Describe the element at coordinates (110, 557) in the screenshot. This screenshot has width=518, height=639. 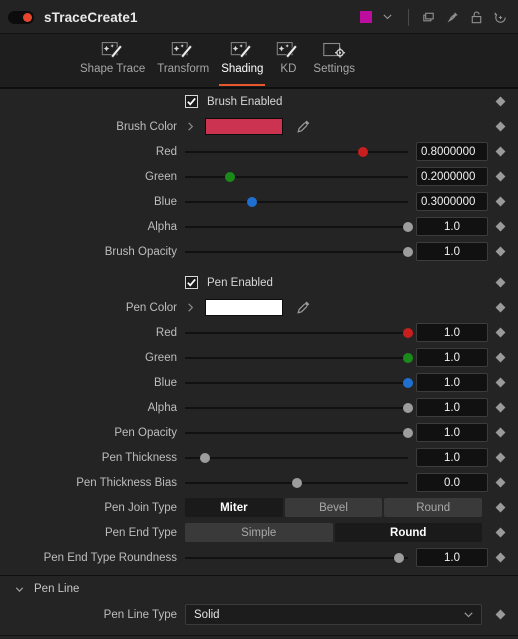
I see `pen-end-type-roundness-label: Pen End Type Roundness` at that location.